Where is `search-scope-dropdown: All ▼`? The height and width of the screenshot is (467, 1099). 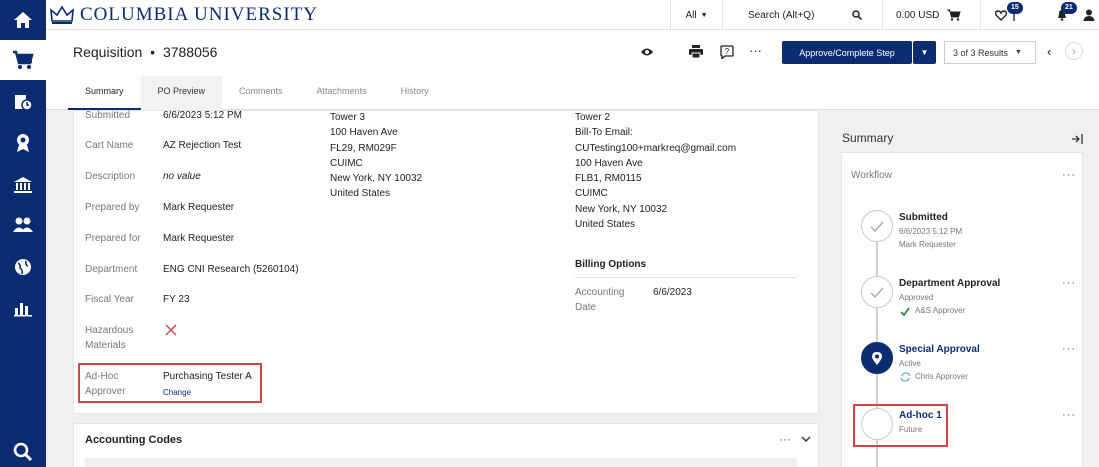
search-scope-dropdown: All ▼ is located at coordinates (696, 15).